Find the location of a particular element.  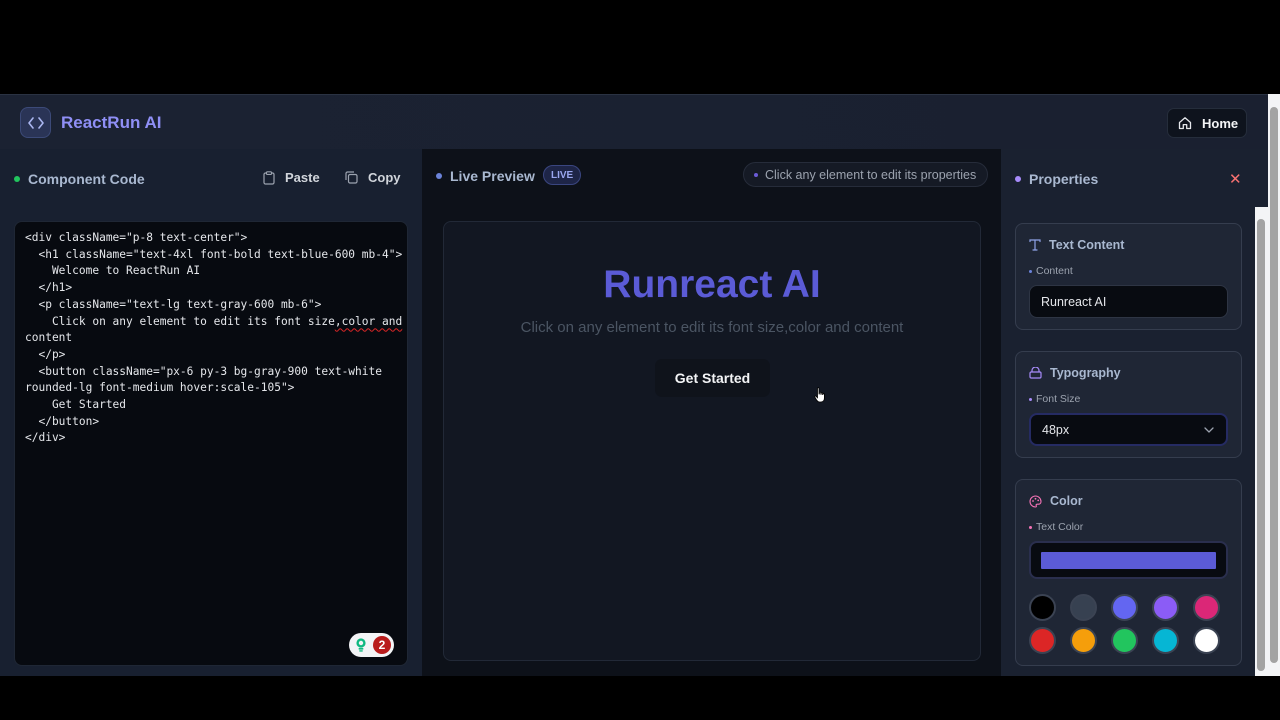

text-color-picker is located at coordinates (1128, 560).